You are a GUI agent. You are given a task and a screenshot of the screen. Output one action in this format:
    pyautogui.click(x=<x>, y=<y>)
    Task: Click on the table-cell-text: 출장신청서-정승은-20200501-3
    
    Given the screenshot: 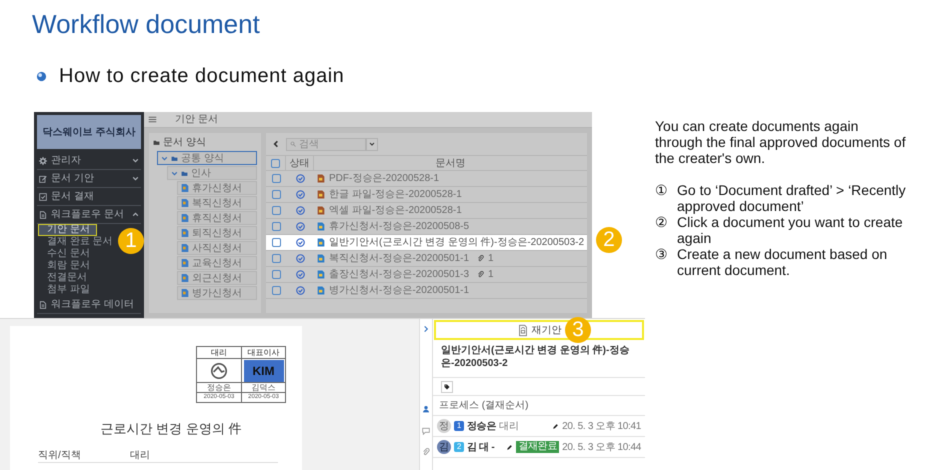 What is the action you would take?
    pyautogui.click(x=399, y=275)
    